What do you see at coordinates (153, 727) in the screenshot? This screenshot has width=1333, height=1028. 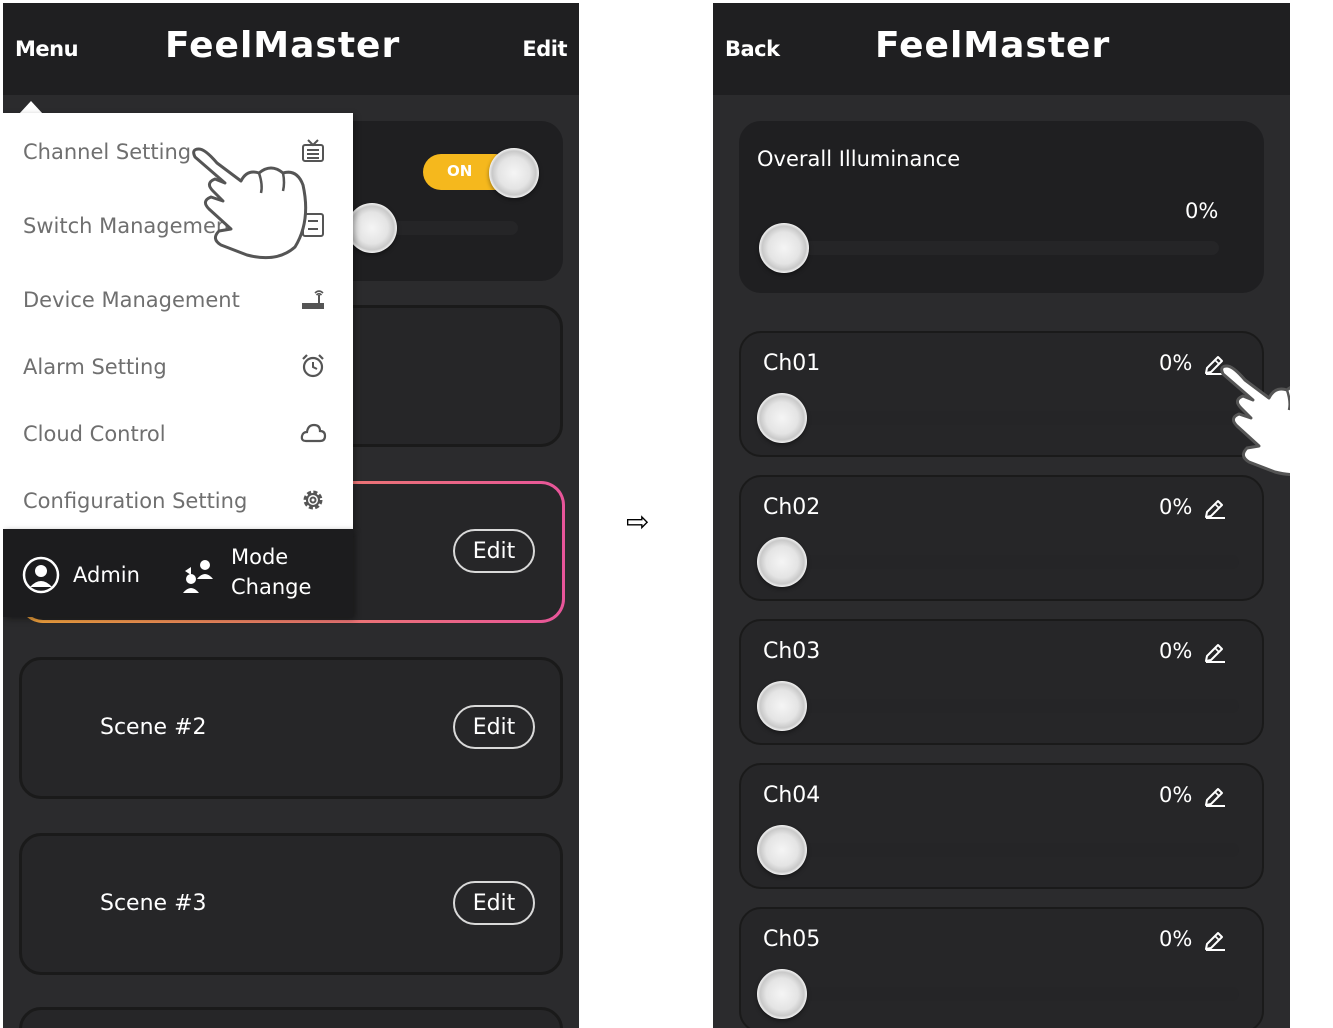 I see `scene-2-name: Scene #2` at bounding box center [153, 727].